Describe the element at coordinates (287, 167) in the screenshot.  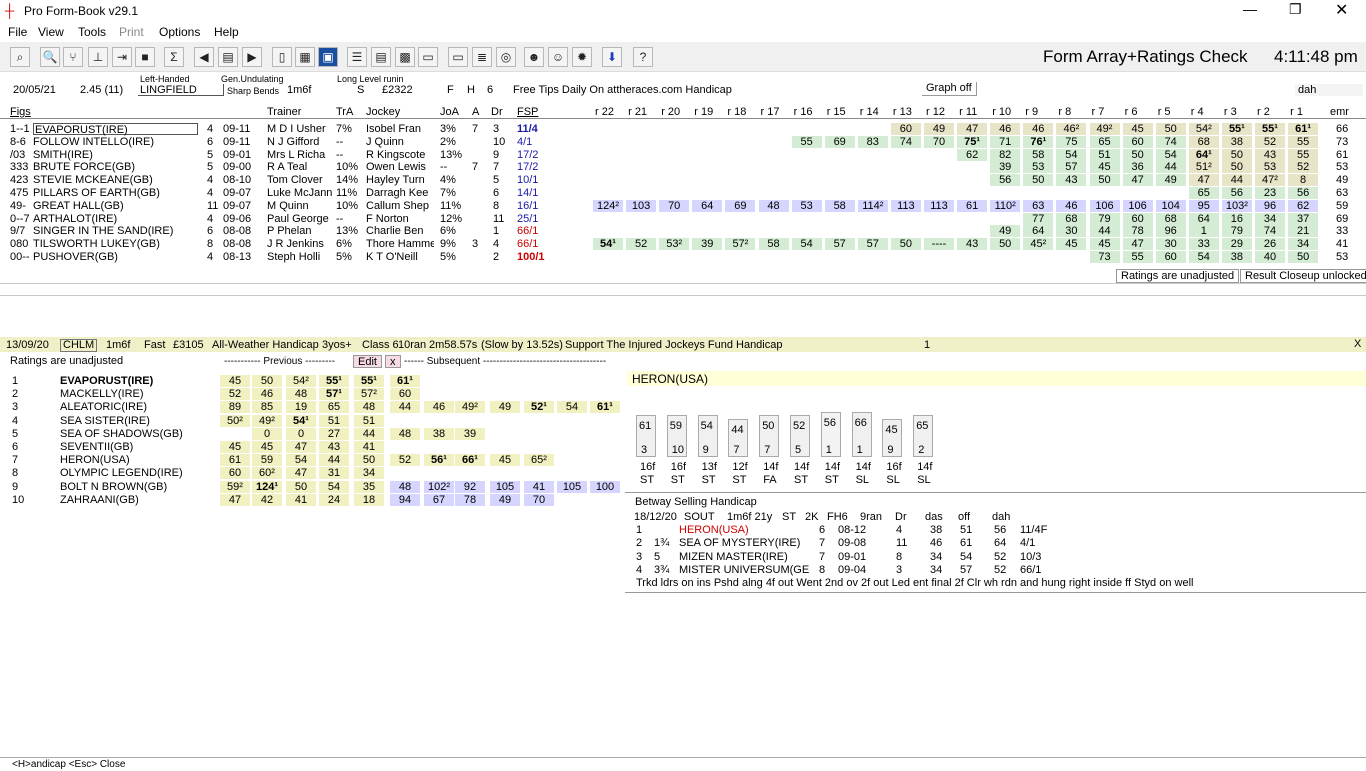
I see `runner-trainer: R A Teal` at that location.